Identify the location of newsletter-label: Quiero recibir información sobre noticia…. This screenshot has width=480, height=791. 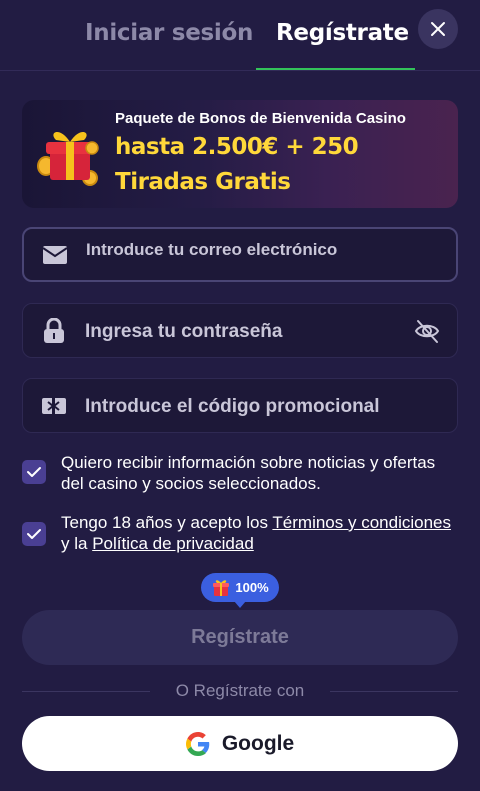
(248, 473).